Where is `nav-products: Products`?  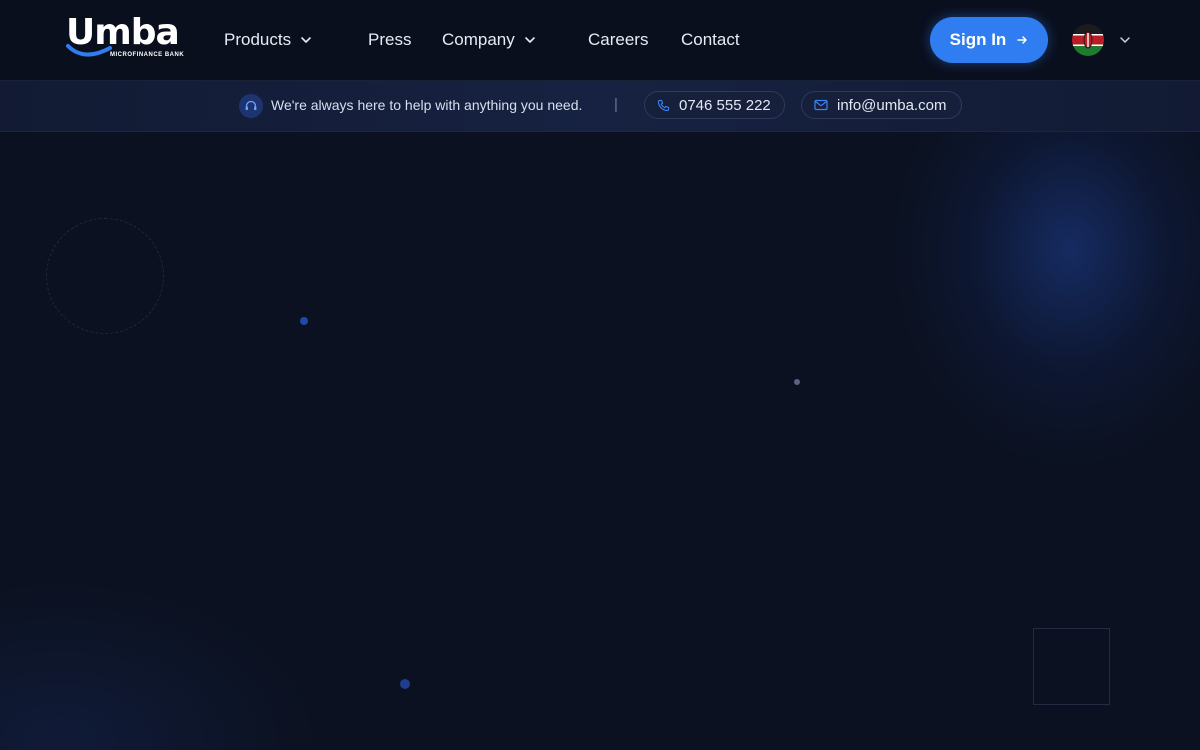 nav-products: Products is located at coordinates (268, 40).